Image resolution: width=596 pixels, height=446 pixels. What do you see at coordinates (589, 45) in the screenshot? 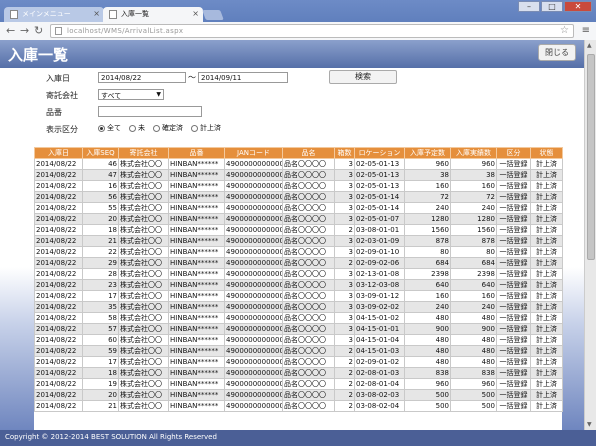
I see `scroll-up-arrow-icon: ▲` at bounding box center [589, 45].